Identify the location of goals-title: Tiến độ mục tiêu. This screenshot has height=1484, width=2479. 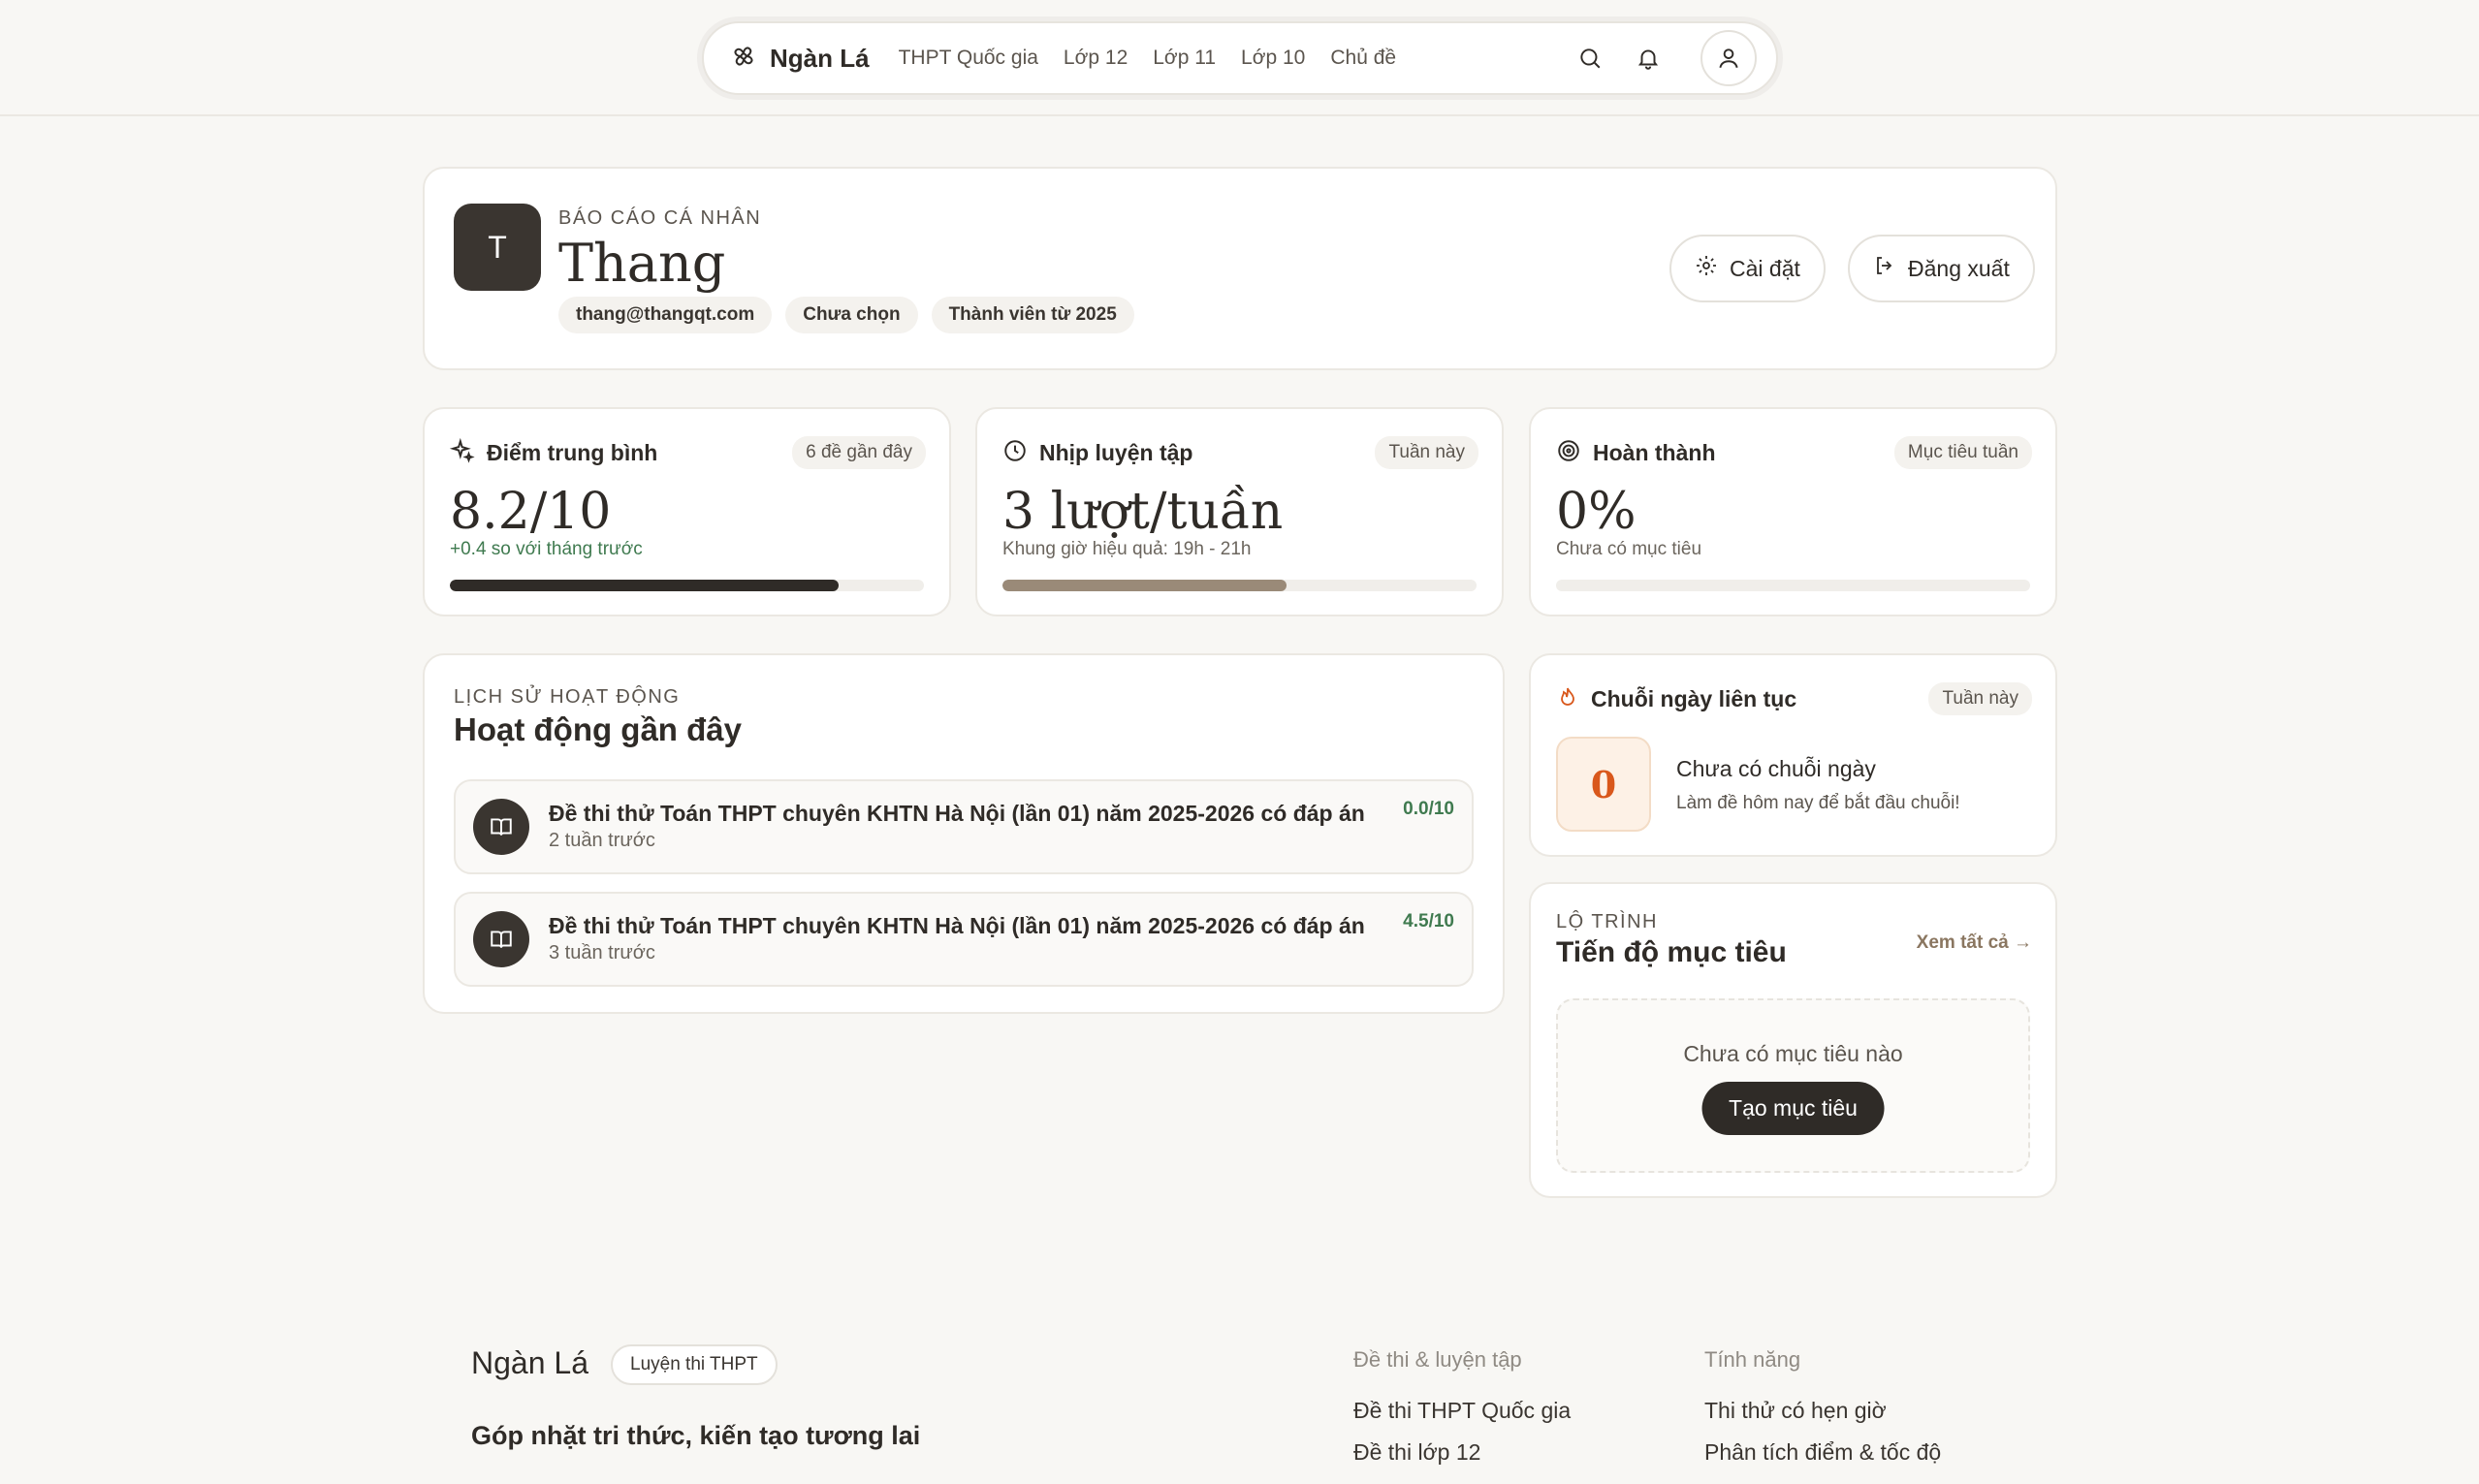
(1671, 952).